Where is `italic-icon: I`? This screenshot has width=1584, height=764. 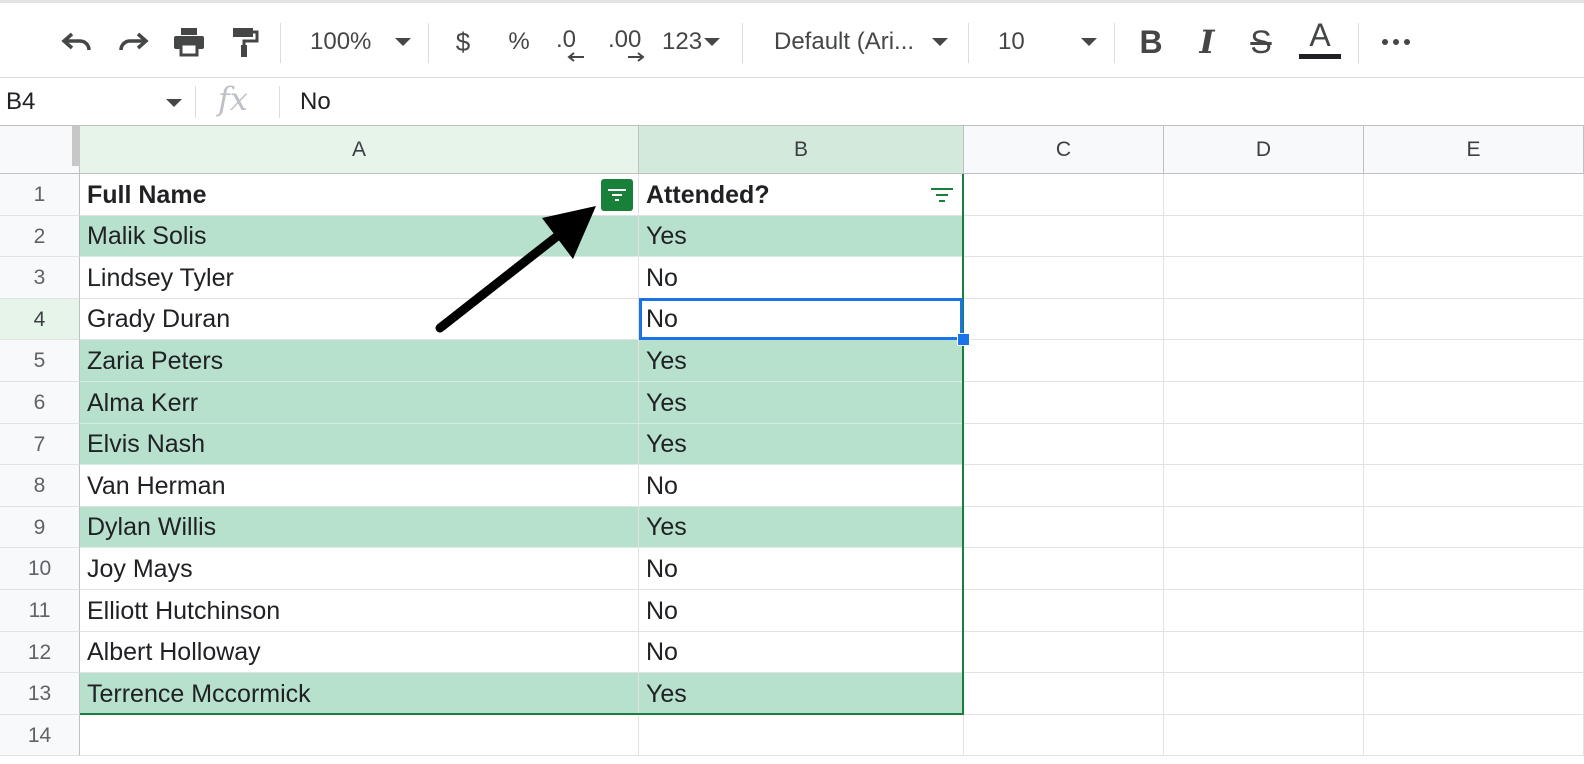 italic-icon: I is located at coordinates (1207, 42).